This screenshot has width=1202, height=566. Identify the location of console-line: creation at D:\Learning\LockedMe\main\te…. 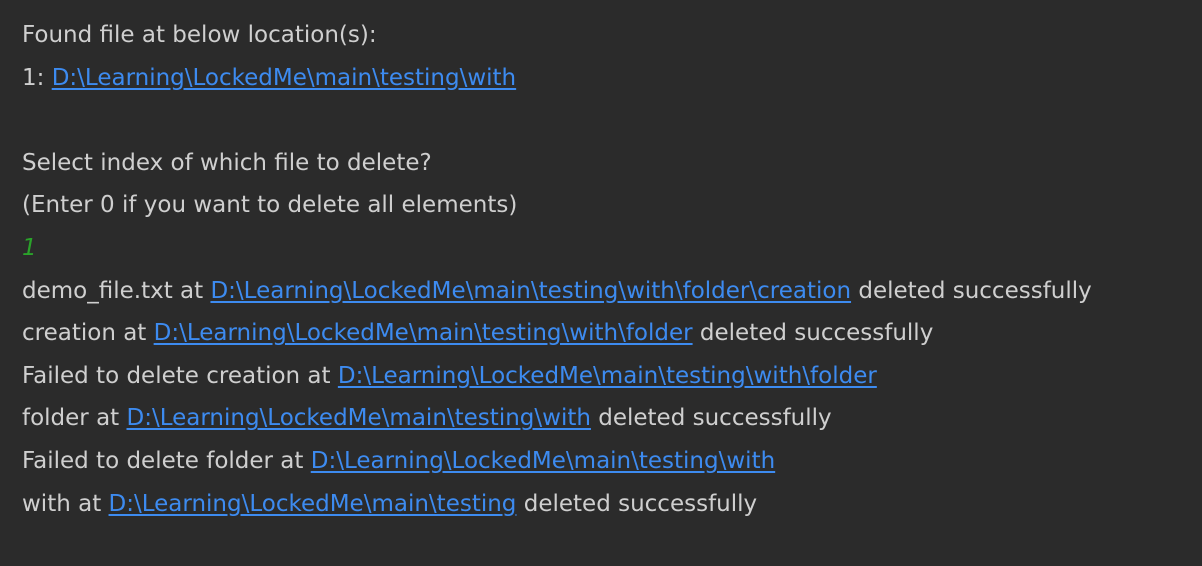
(612, 333).